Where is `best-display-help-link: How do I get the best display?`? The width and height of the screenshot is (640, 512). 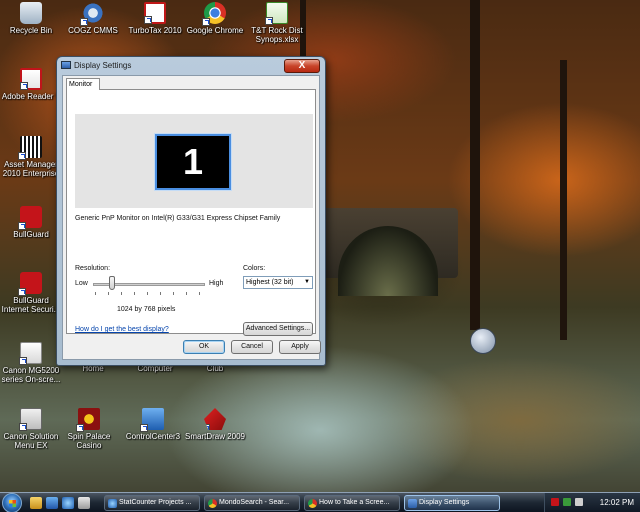 best-display-help-link: How do I get the best display? is located at coordinates (122, 329).